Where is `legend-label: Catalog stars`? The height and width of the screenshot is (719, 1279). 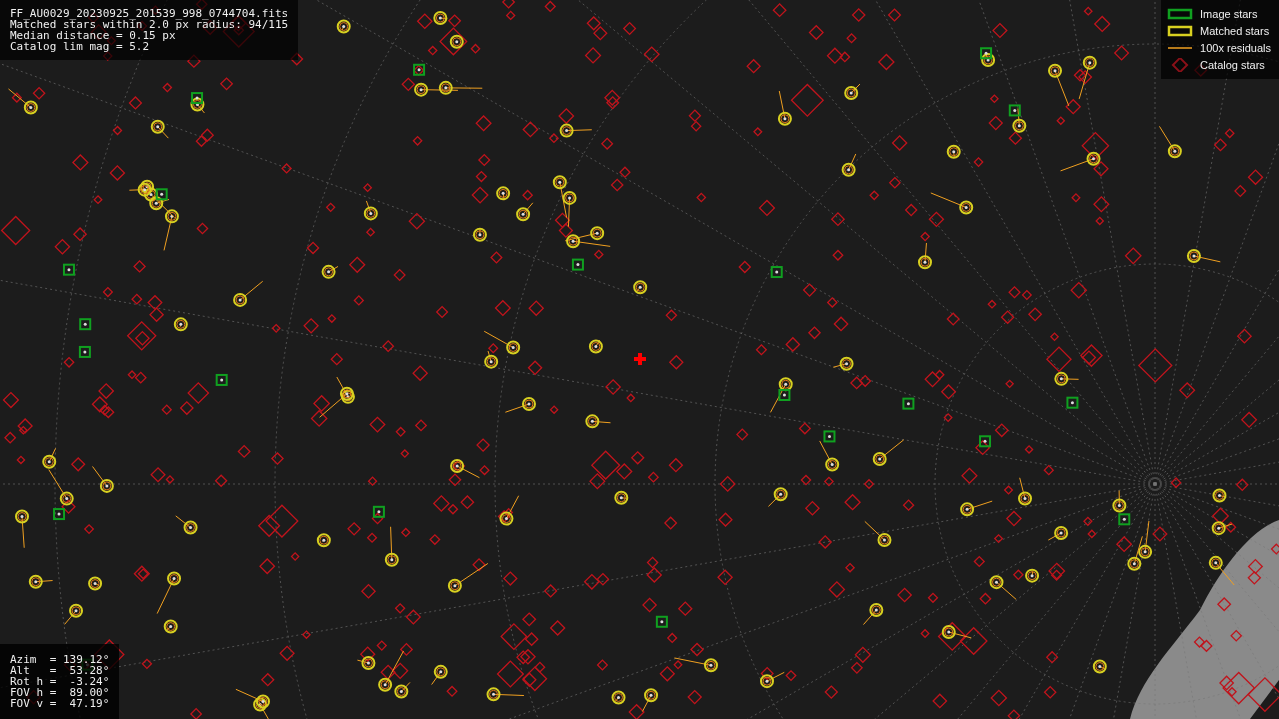
legend-label: Catalog stars is located at coordinates (1232, 65).